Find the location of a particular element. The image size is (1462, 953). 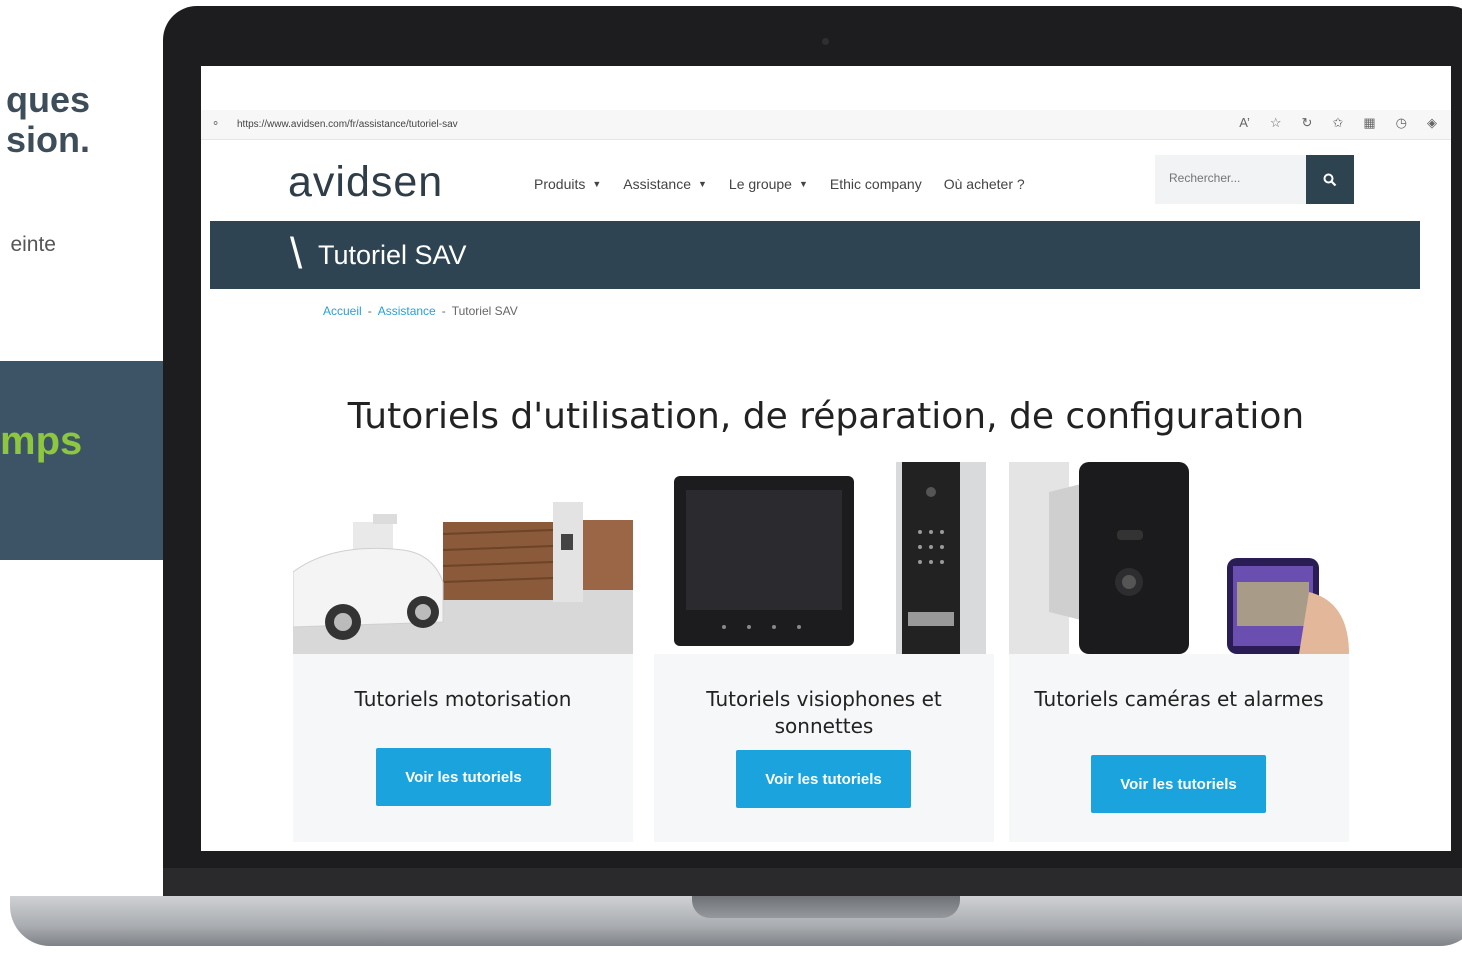

collections-icon: ◈ is located at coordinates (1432, 123).